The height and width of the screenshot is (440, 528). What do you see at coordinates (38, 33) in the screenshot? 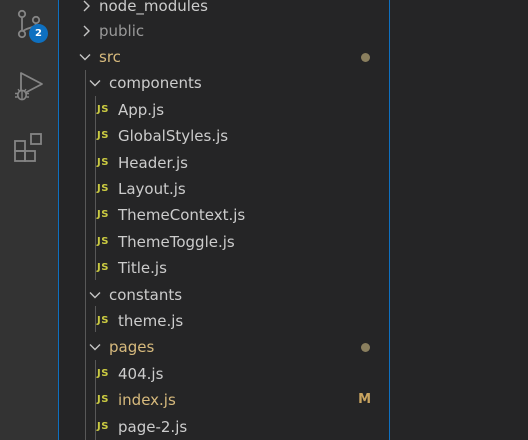
I see `source-control-badge: 2` at bounding box center [38, 33].